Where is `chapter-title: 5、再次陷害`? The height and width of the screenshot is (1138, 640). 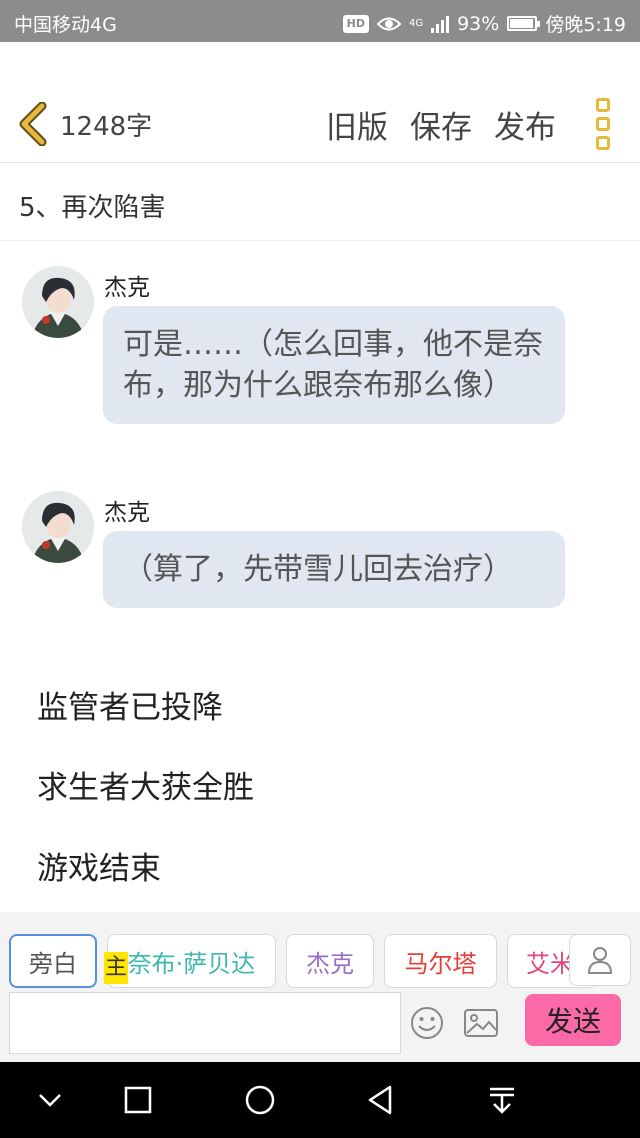
chapter-title: 5、再次陷害 is located at coordinates (92, 208).